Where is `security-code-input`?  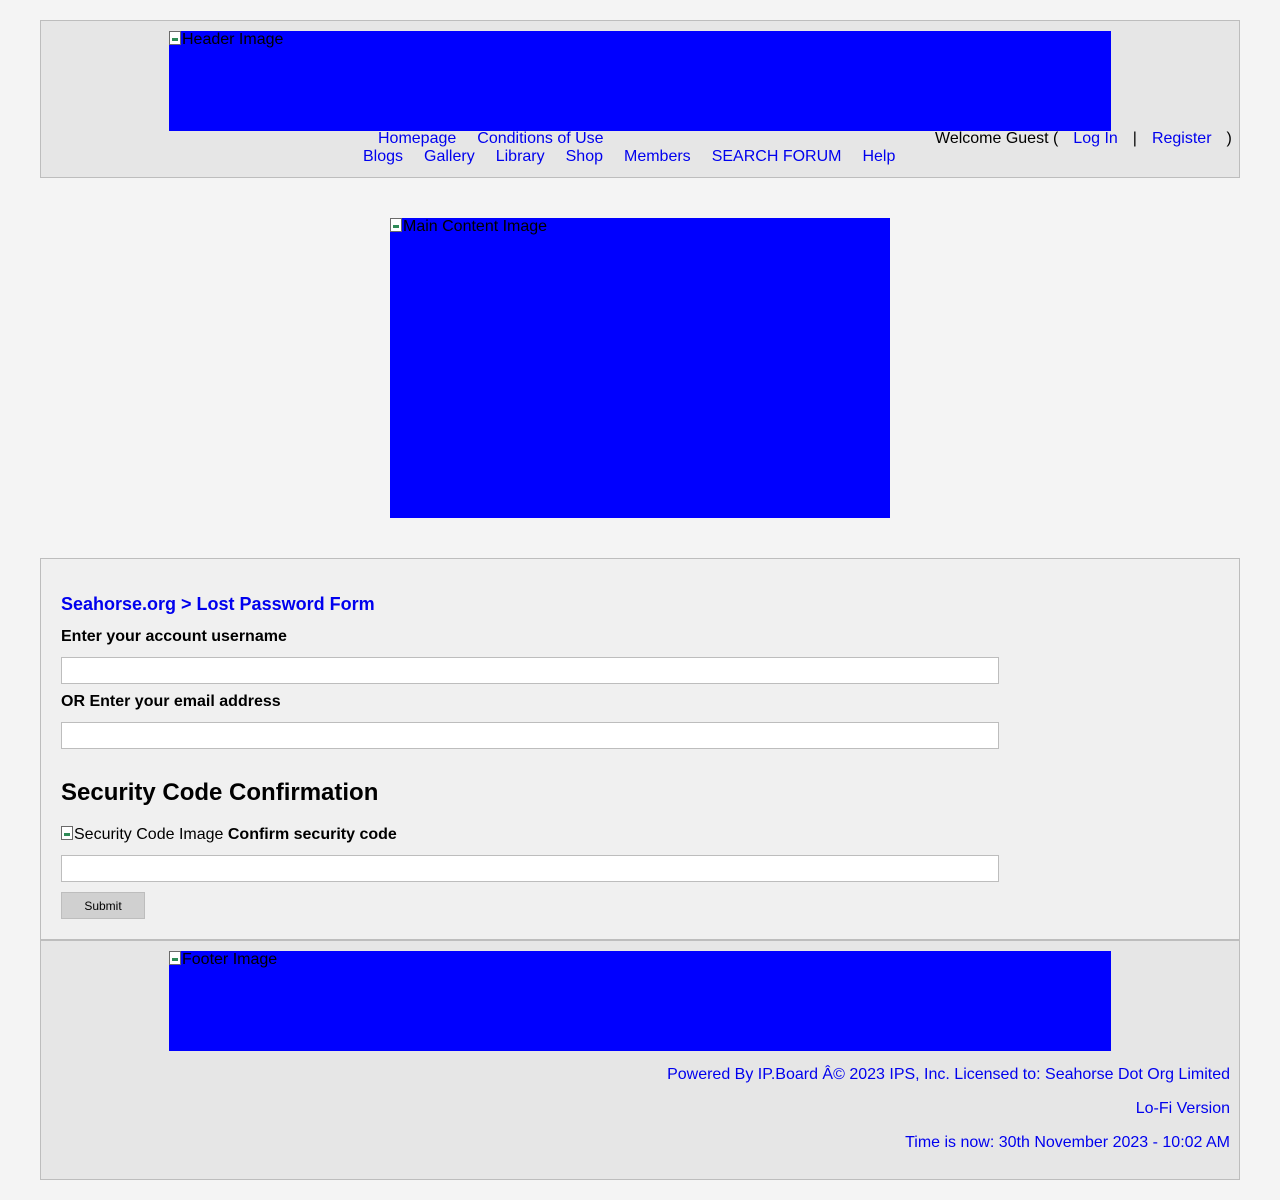 security-code-input is located at coordinates (530, 868).